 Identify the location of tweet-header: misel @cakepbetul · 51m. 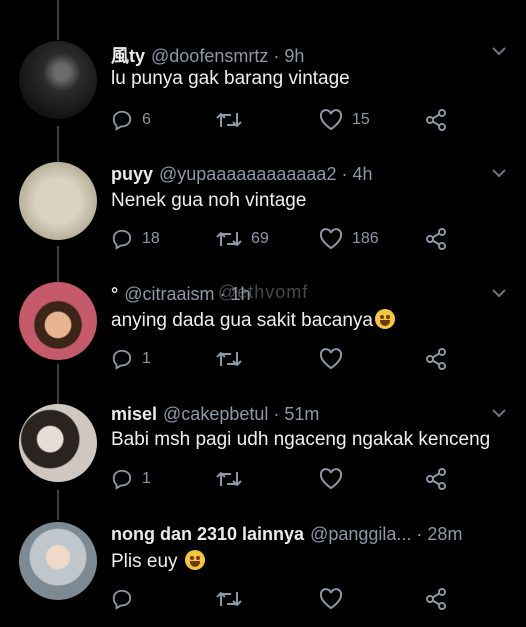
(215, 414).